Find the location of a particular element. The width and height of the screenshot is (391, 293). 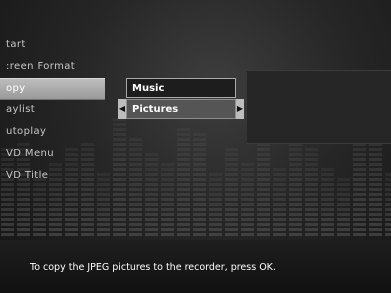

chevron-right-icon: ▶ is located at coordinates (240, 109).